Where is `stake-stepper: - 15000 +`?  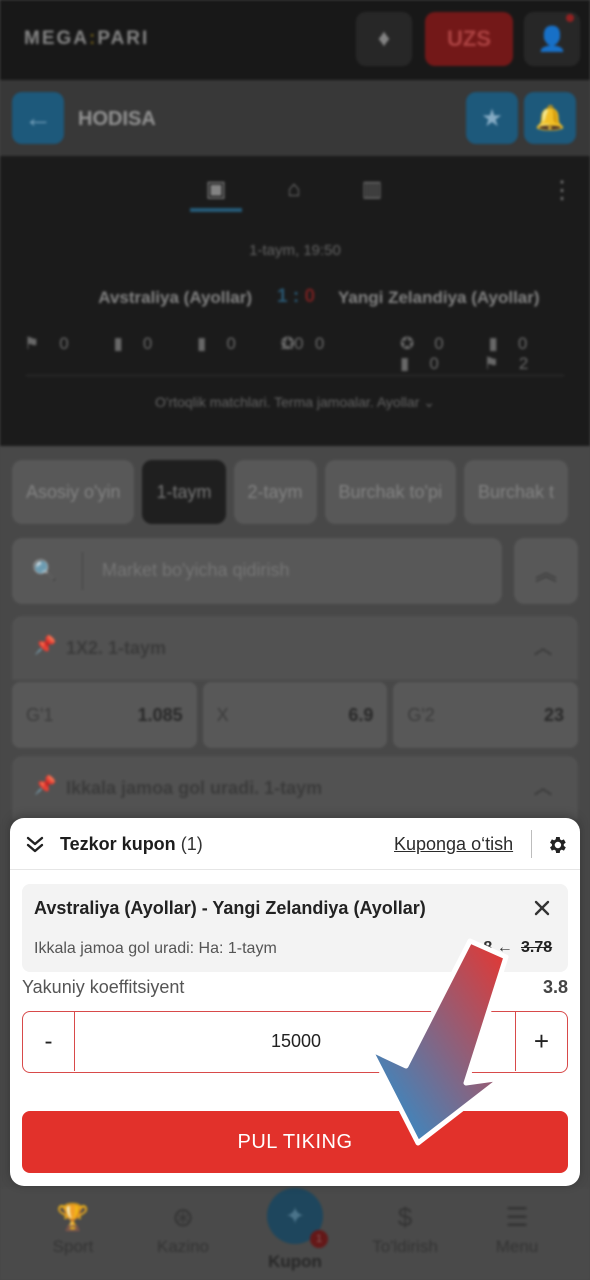 stake-stepper: - 15000 + is located at coordinates (295, 1042).